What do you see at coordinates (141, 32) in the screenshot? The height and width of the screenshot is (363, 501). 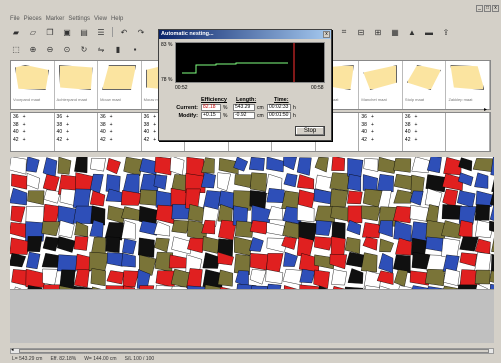 I see `redo-icon: ↷` at bounding box center [141, 32].